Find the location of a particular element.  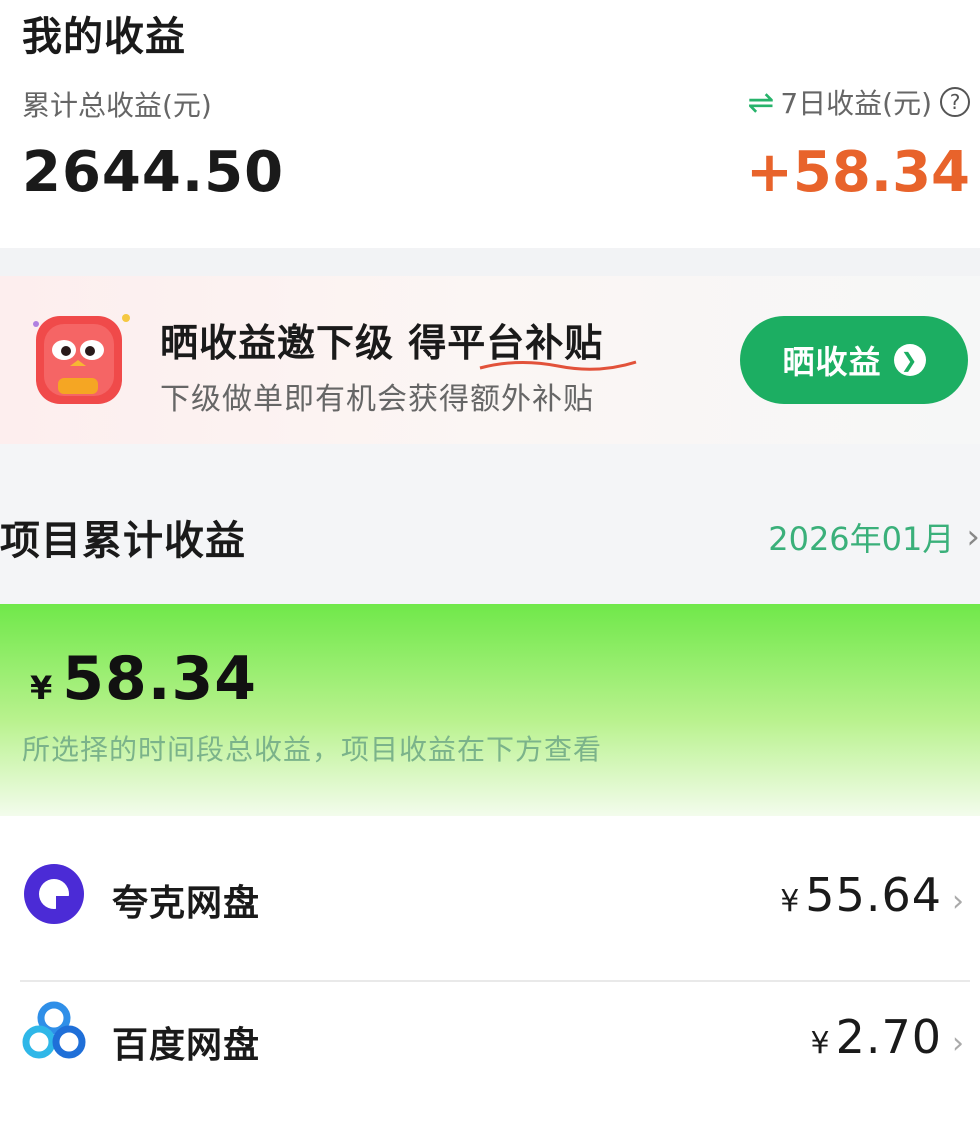

month-selector-label: 2026年01月 is located at coordinates (861, 539).